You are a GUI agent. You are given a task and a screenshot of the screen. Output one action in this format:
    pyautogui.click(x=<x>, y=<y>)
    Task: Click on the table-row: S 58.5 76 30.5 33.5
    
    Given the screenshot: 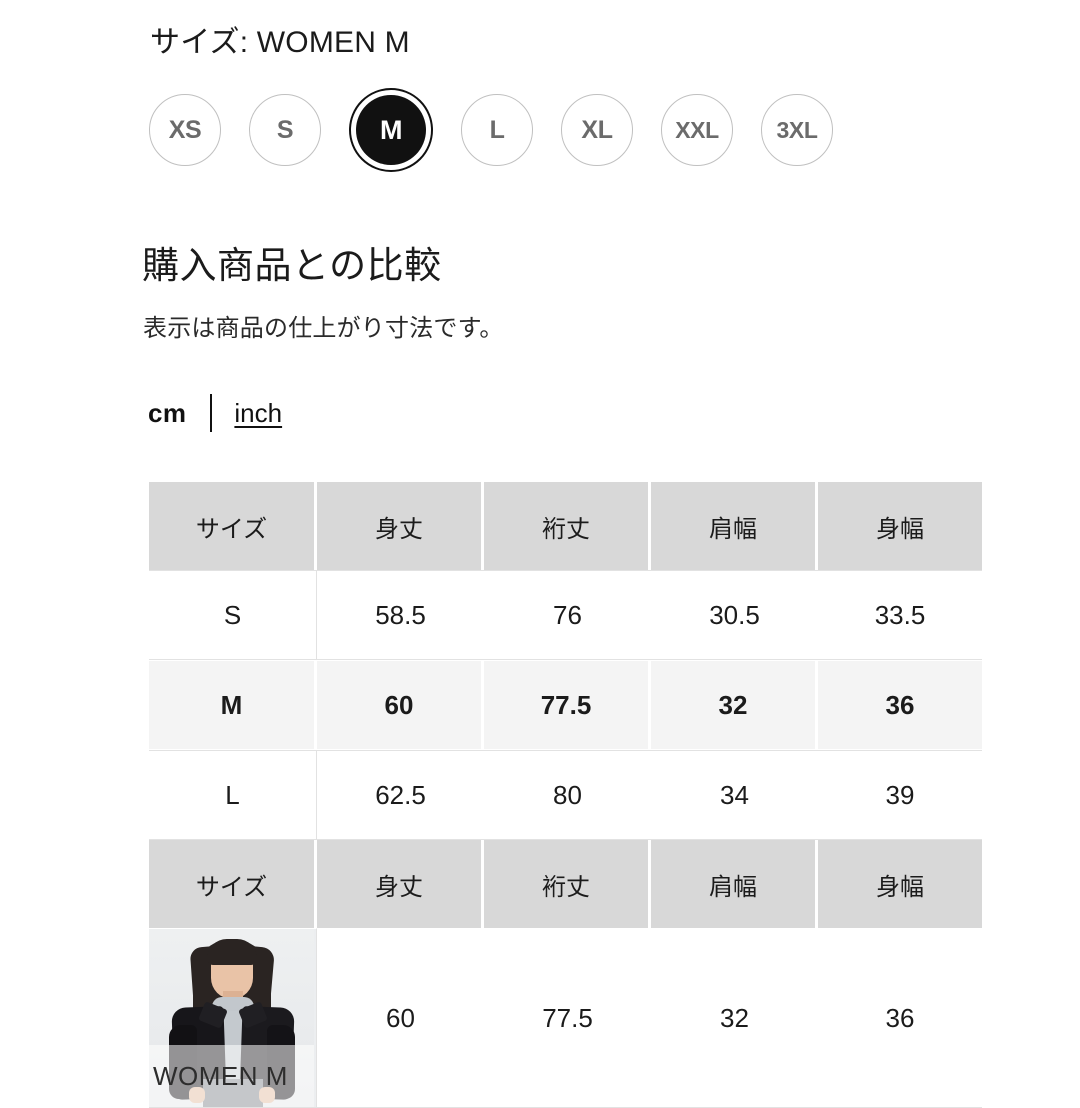 What is the action you would take?
    pyautogui.click(x=565, y=615)
    